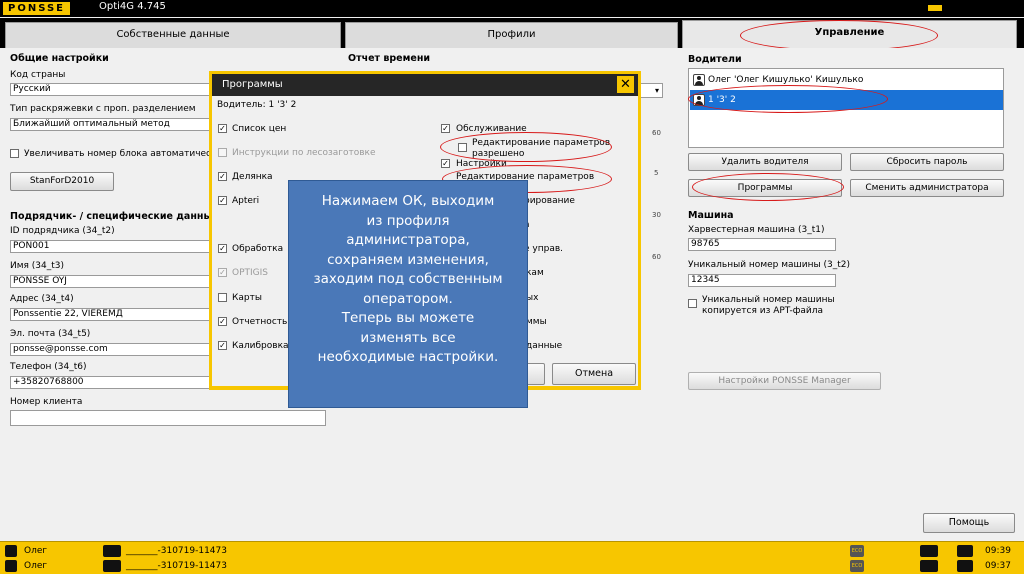 This screenshot has width=1024, height=574. Describe the element at coordinates (857, 551) in the screenshot. I see `eco-icon: ECO` at that location.